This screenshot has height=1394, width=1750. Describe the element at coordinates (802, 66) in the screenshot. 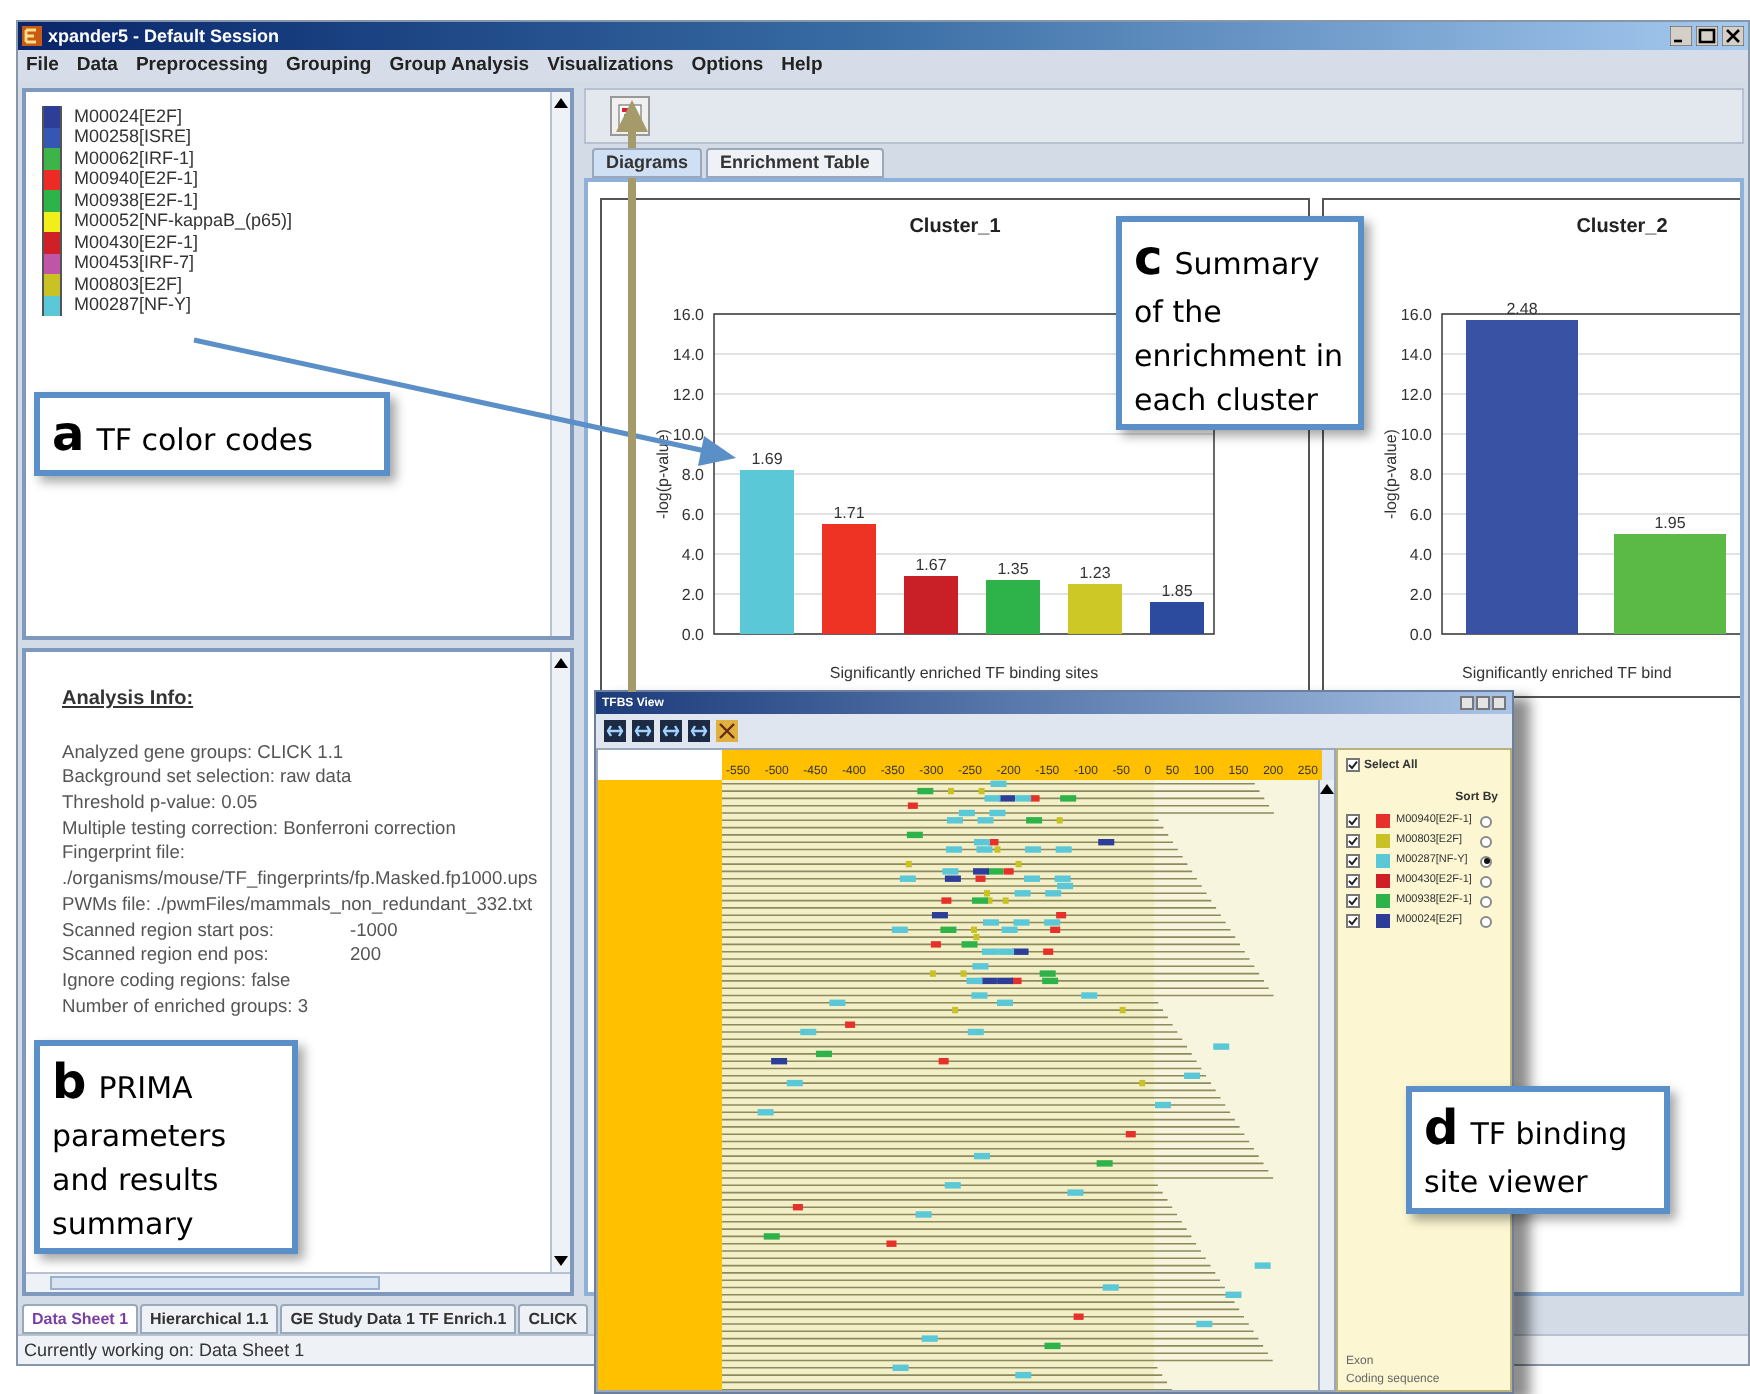

I see `menu-item: Help` at that location.